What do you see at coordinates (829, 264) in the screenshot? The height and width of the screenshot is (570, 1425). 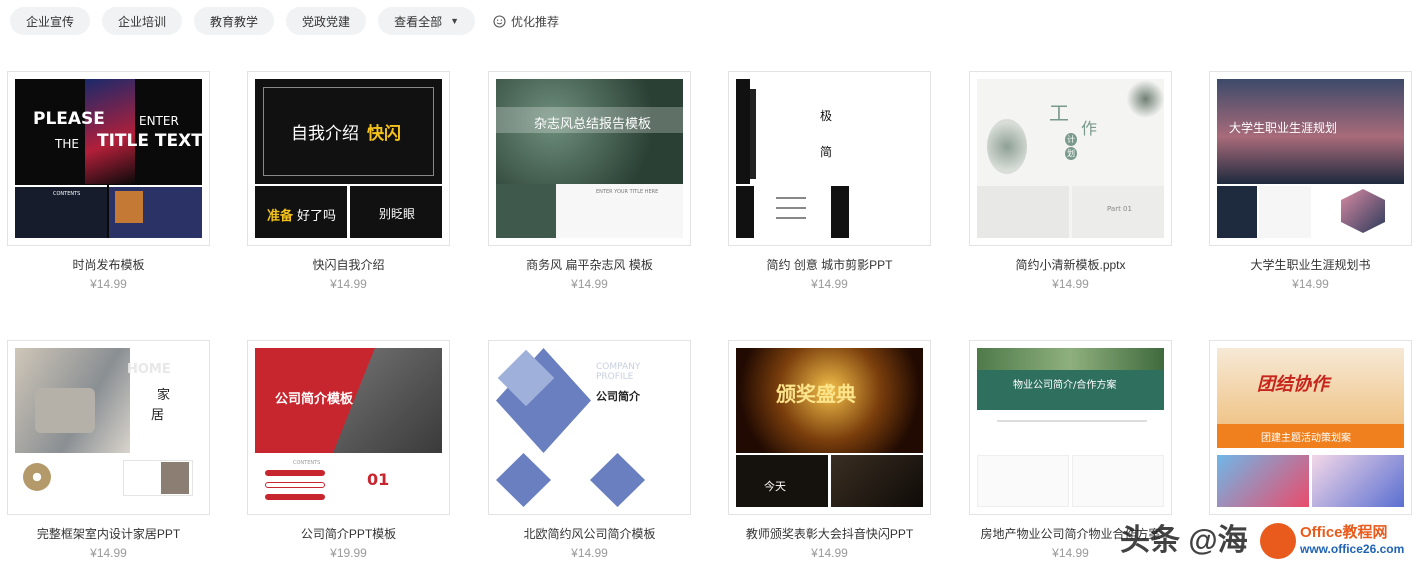 I see `template-title: 简约 创意 城市剪影PPT` at bounding box center [829, 264].